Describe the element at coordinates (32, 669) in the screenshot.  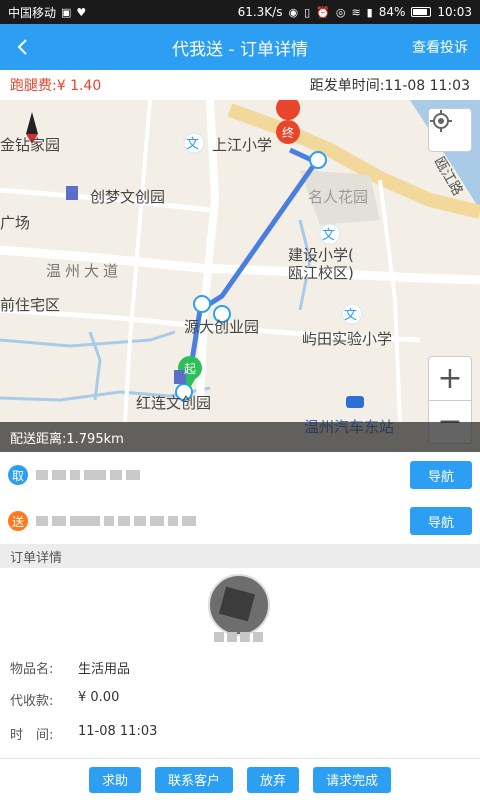
I see `item-name-label: 物品名:` at that location.